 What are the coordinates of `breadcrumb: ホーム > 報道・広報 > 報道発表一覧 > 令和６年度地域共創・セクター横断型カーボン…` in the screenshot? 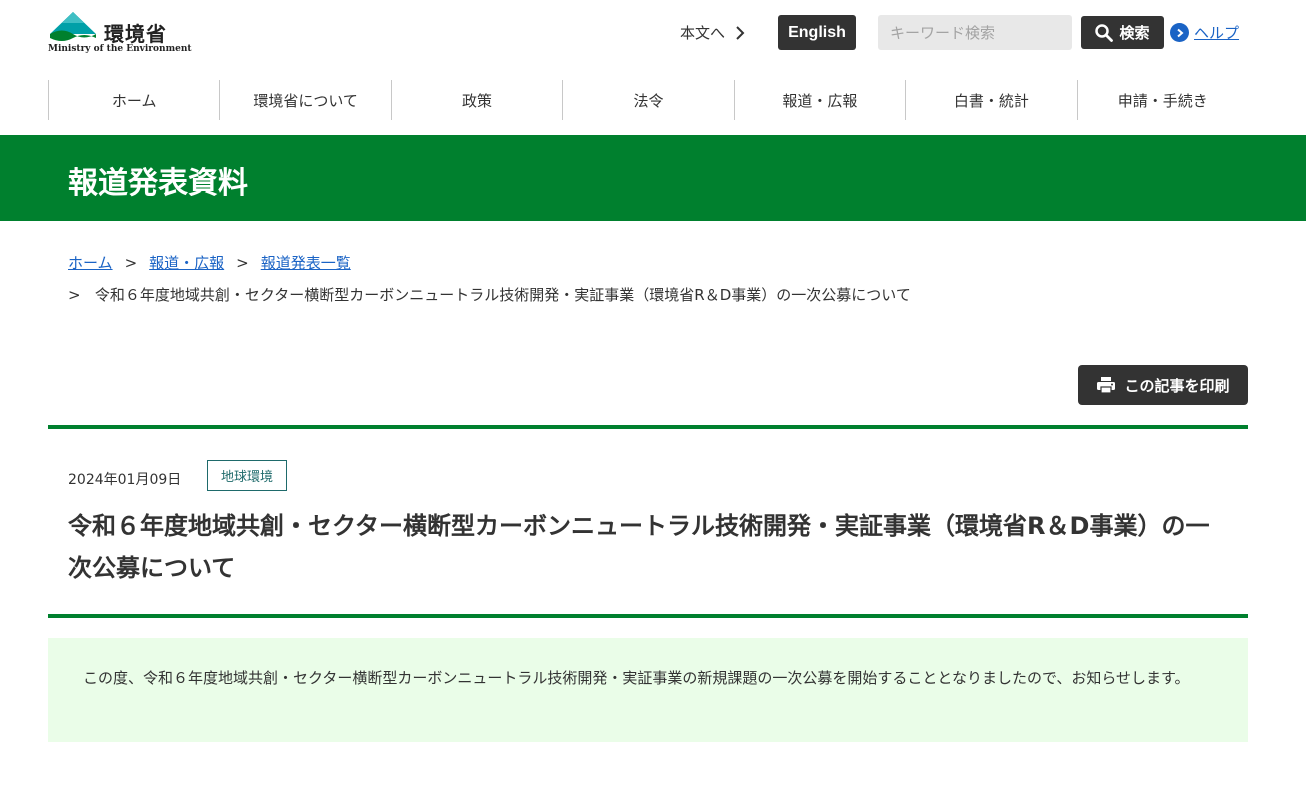 It's located at (658, 279).